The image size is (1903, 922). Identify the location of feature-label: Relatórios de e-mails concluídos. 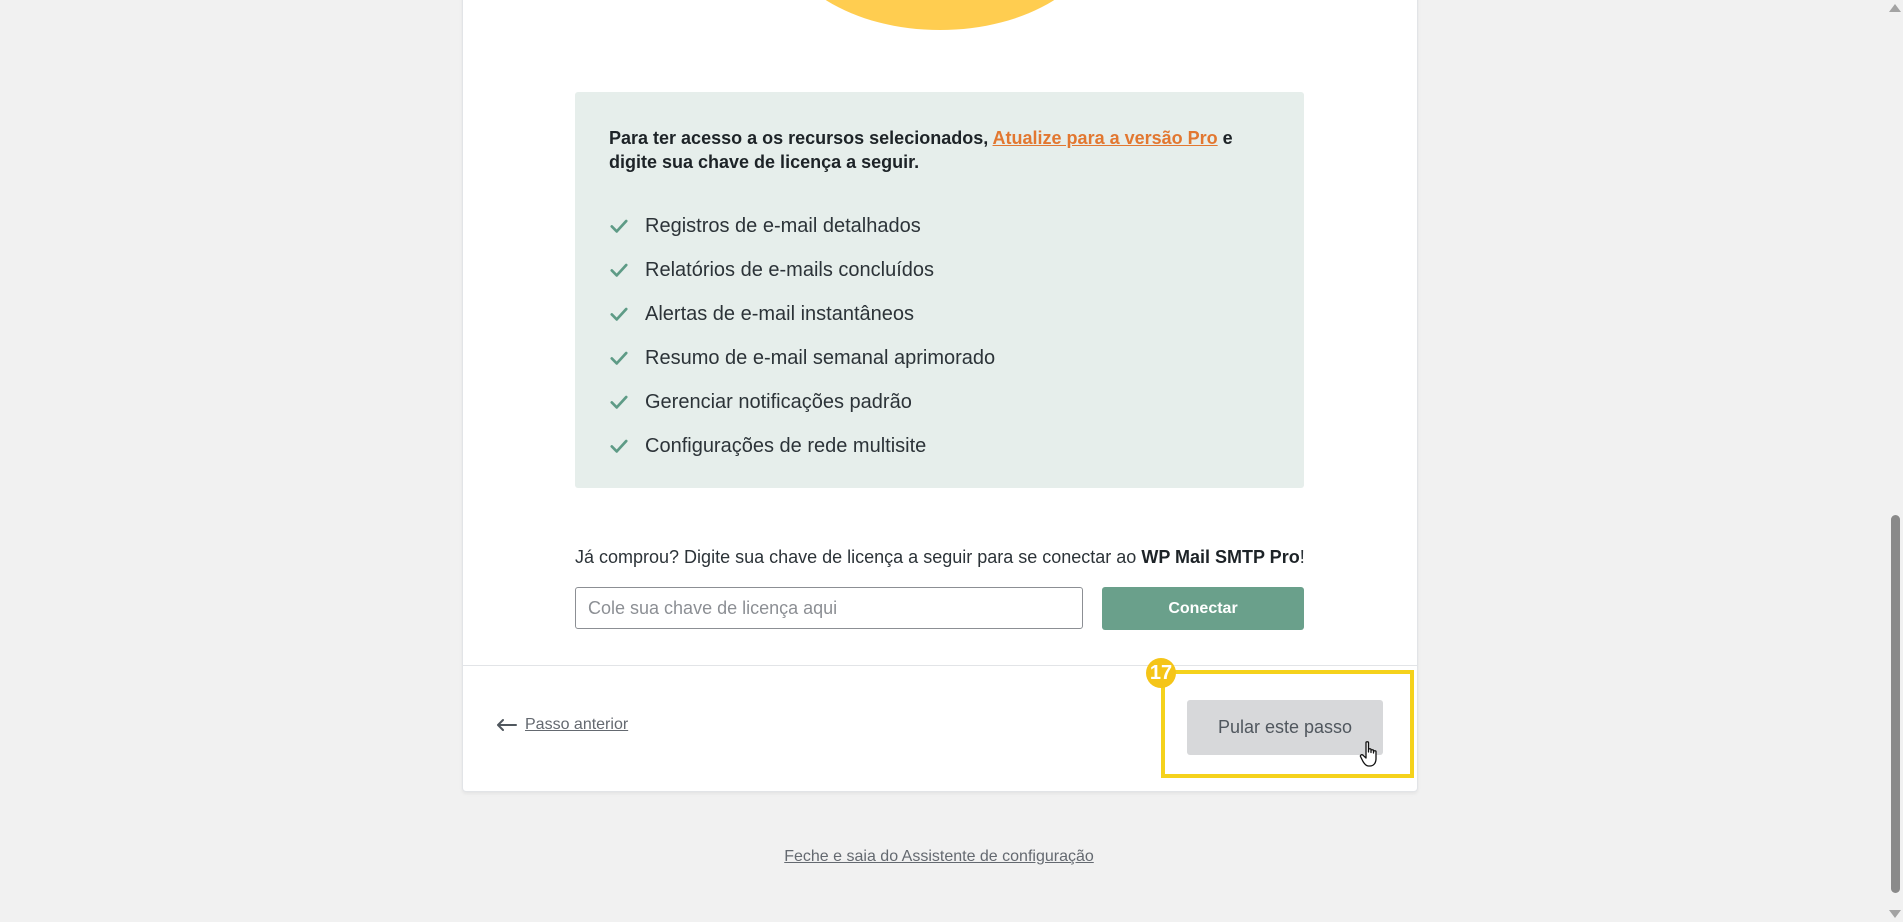
(790, 269).